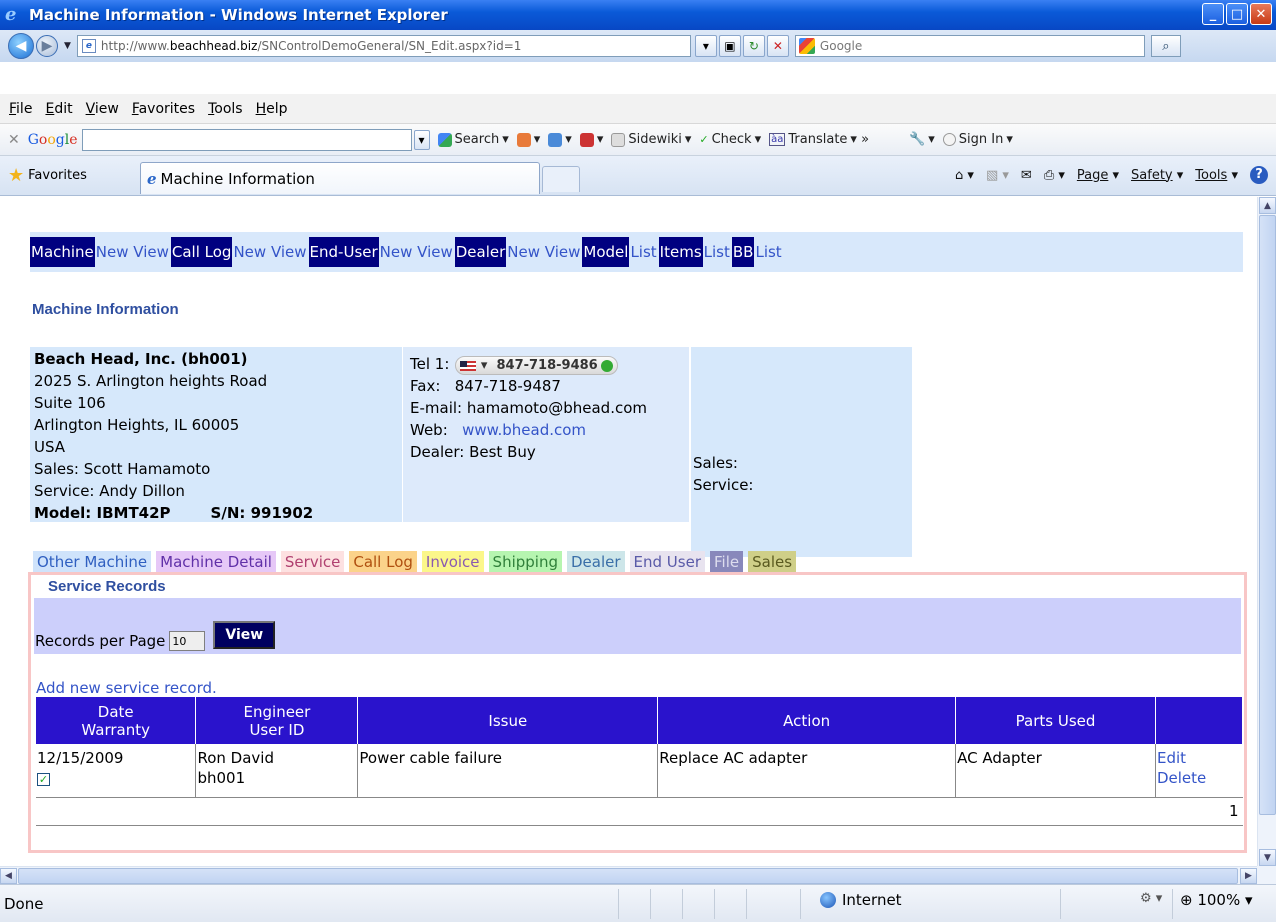  I want to click on fax-number: 847-718-9487, so click(507, 386).